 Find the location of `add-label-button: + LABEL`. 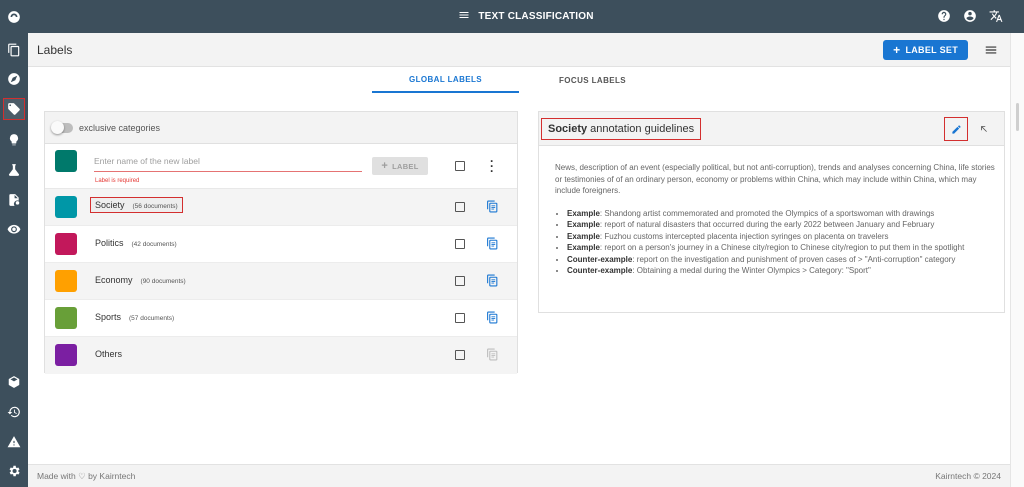

add-label-button: + LABEL is located at coordinates (400, 166).